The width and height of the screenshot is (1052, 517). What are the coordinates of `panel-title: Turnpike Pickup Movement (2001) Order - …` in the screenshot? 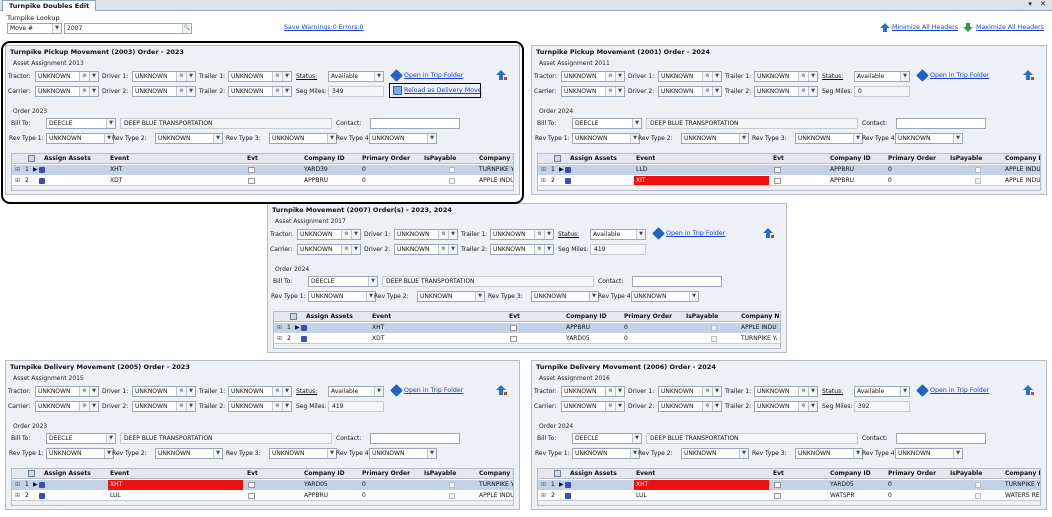 It's located at (623, 52).